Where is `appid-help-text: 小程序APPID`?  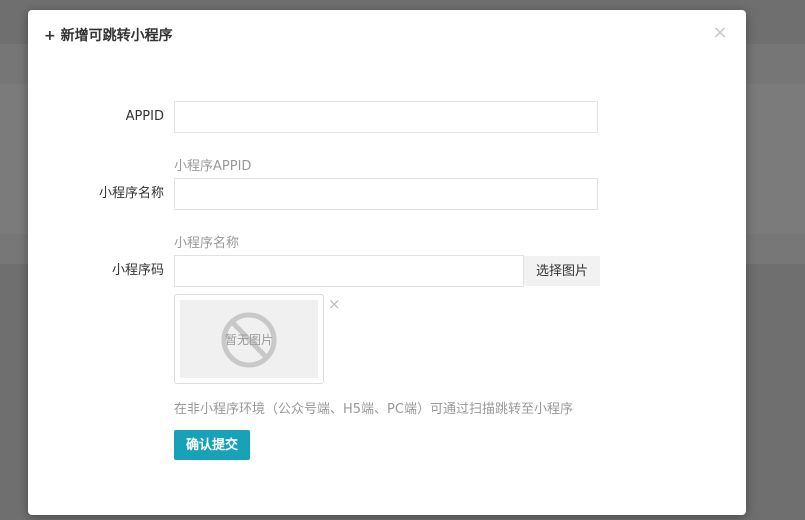 appid-help-text: 小程序APPID is located at coordinates (213, 166).